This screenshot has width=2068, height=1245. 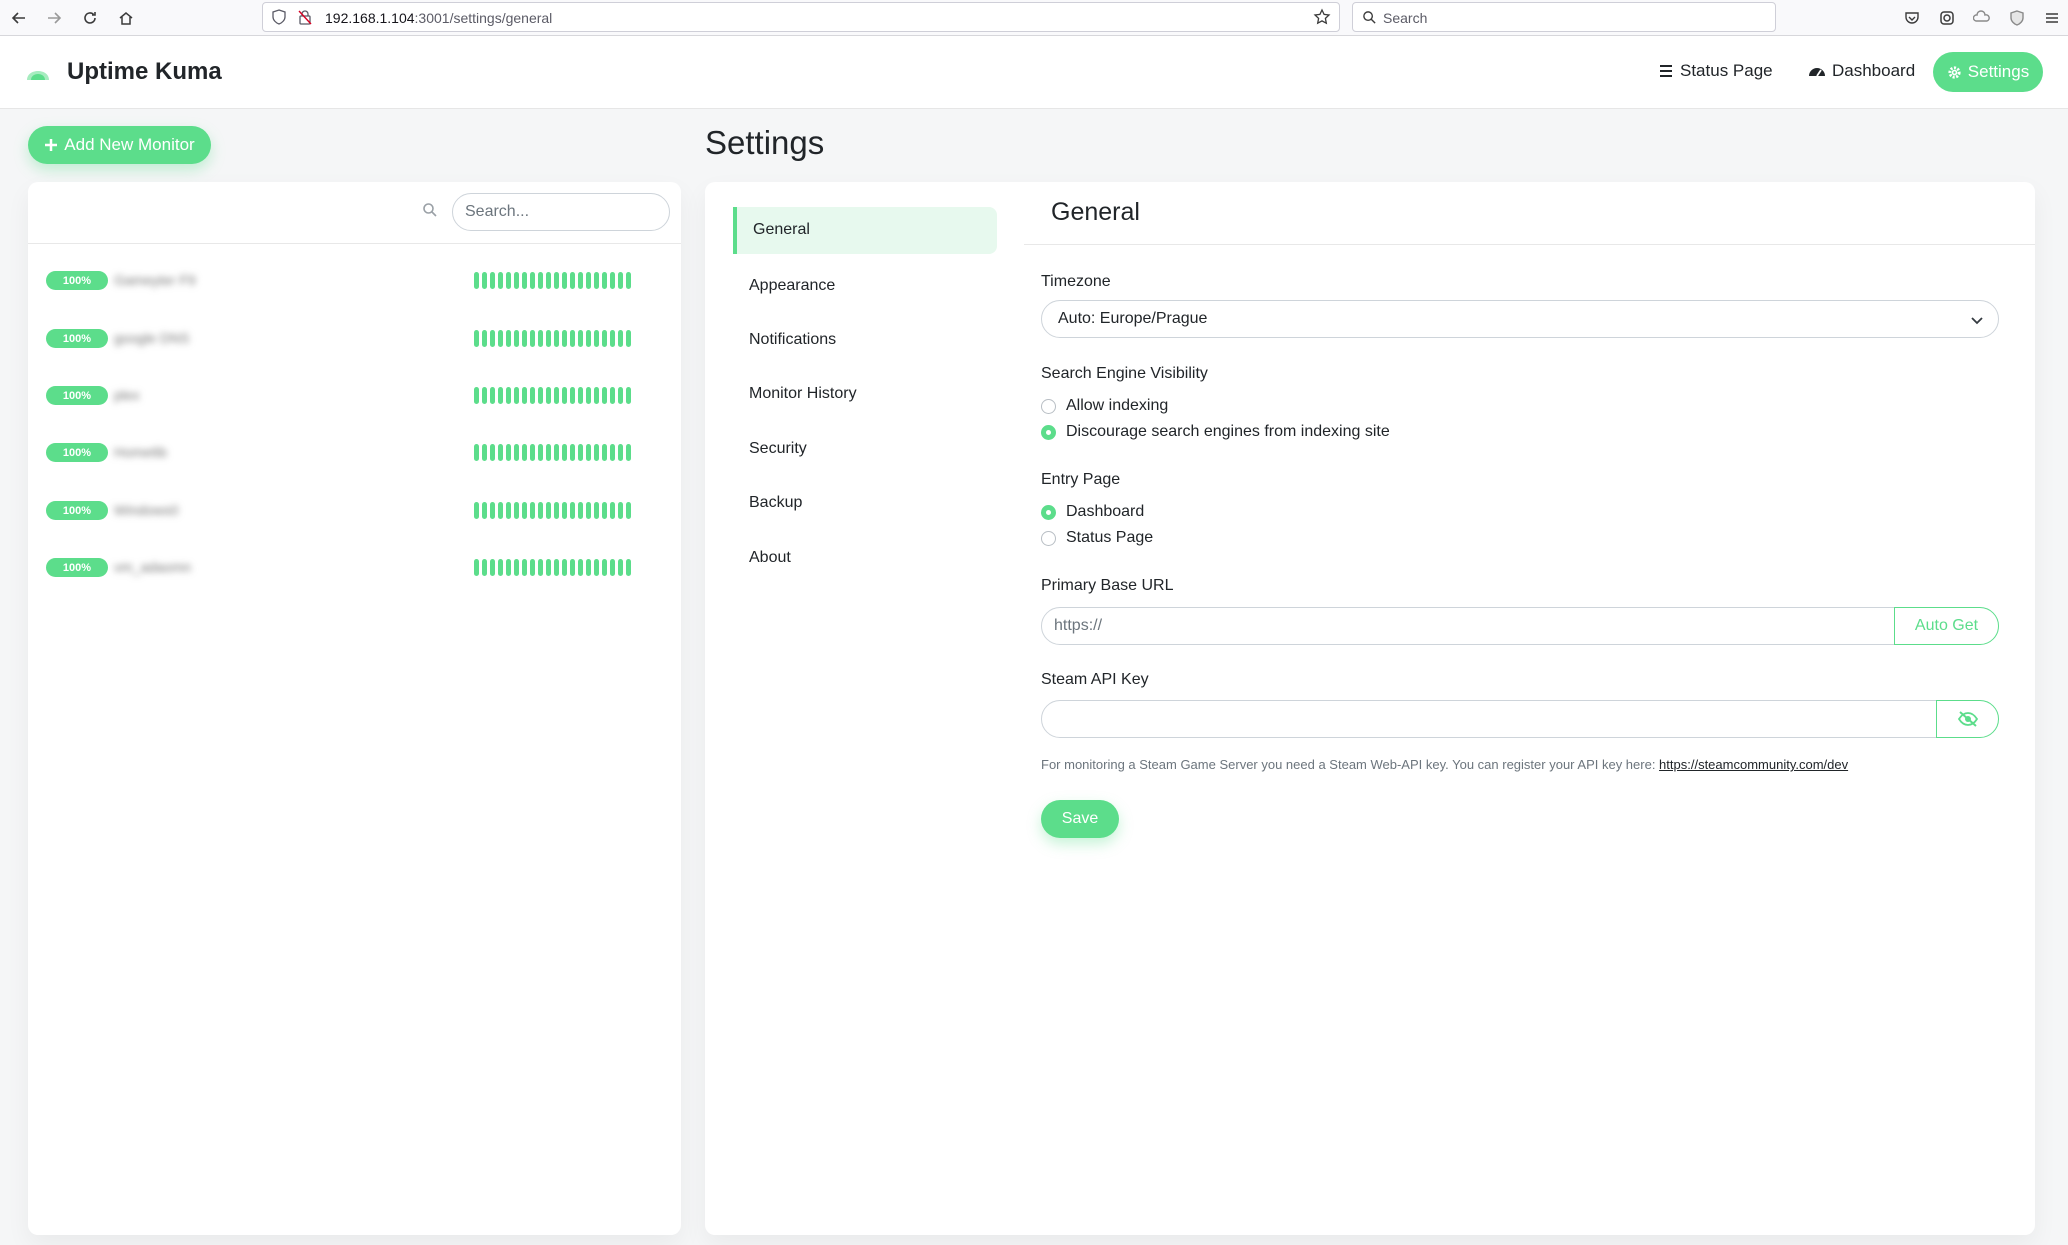 I want to click on entry-status-page-option: Status Page, so click(x=1097, y=538).